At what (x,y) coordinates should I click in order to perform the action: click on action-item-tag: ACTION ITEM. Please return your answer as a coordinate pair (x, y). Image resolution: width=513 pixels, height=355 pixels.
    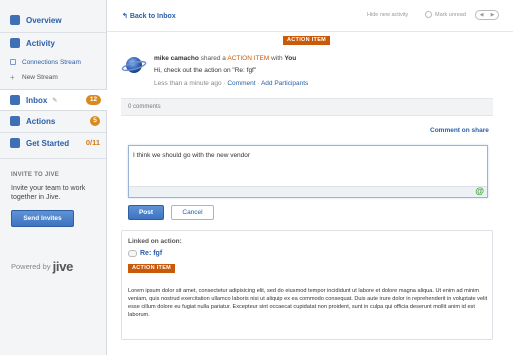
    Looking at the image, I should click on (307, 40).